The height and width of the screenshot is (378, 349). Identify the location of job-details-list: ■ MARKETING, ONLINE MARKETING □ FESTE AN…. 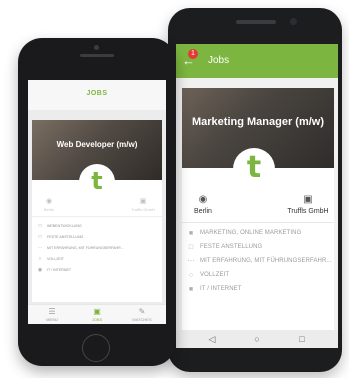
(260, 261).